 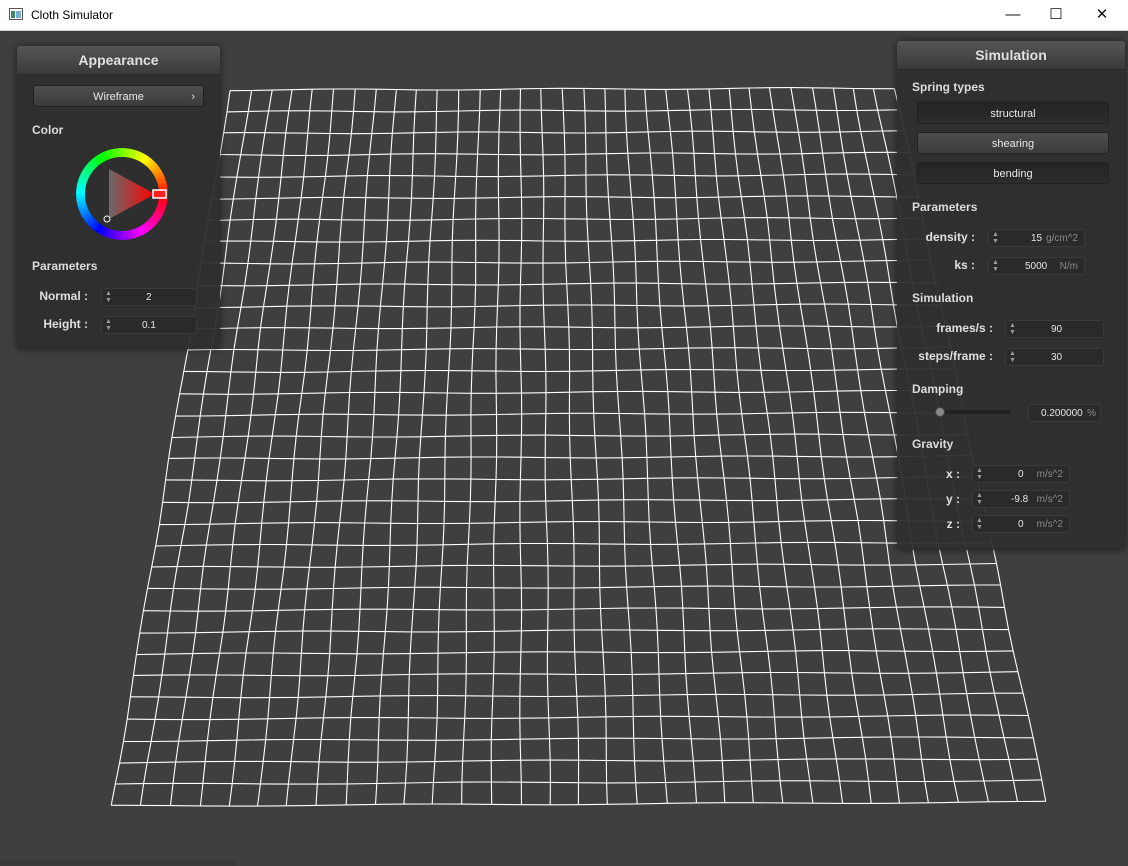 I want to click on frames-per-second-input: ▲ ▼ 90, so click(x=1054, y=329).